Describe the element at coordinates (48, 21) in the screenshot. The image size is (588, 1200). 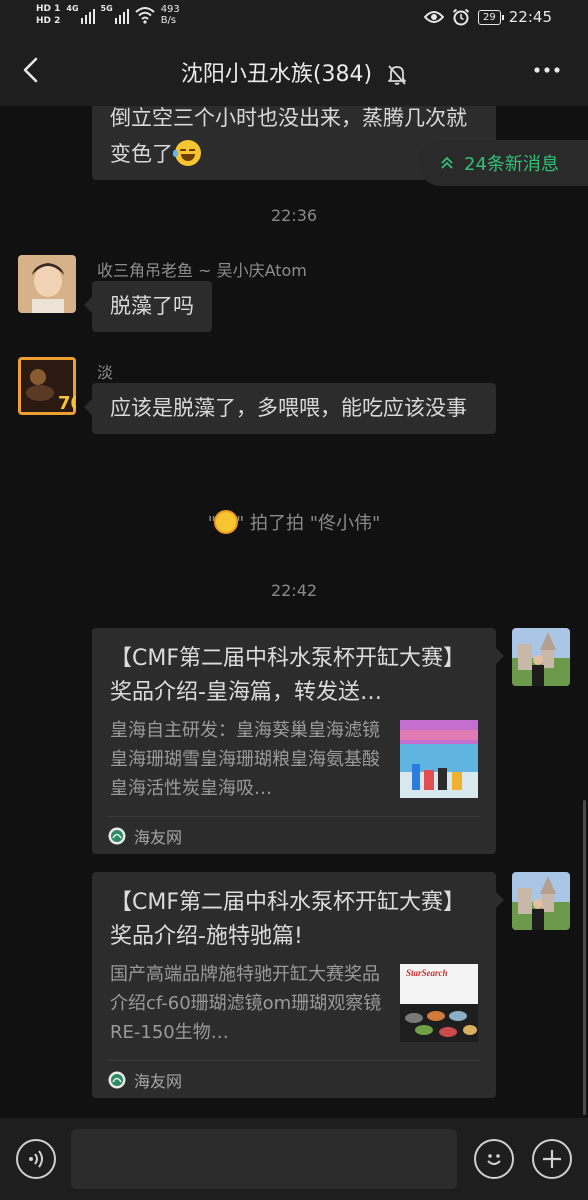
I see `hd2-label: HD 2` at that location.